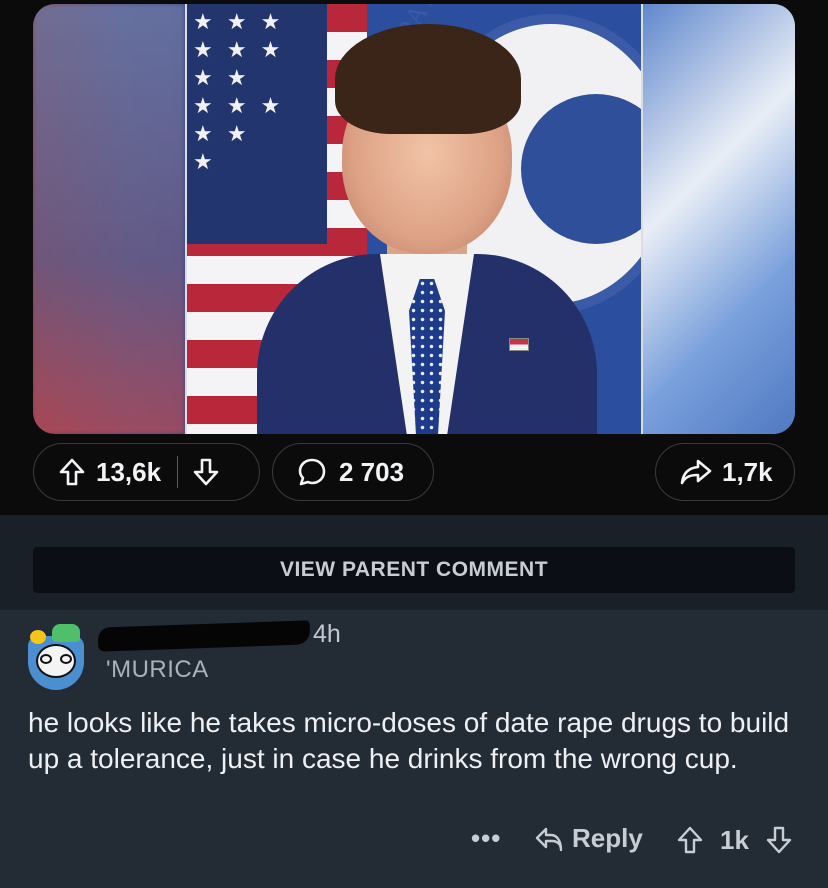  What do you see at coordinates (717, 219) in the screenshot?
I see `image-blur-right` at bounding box center [717, 219].